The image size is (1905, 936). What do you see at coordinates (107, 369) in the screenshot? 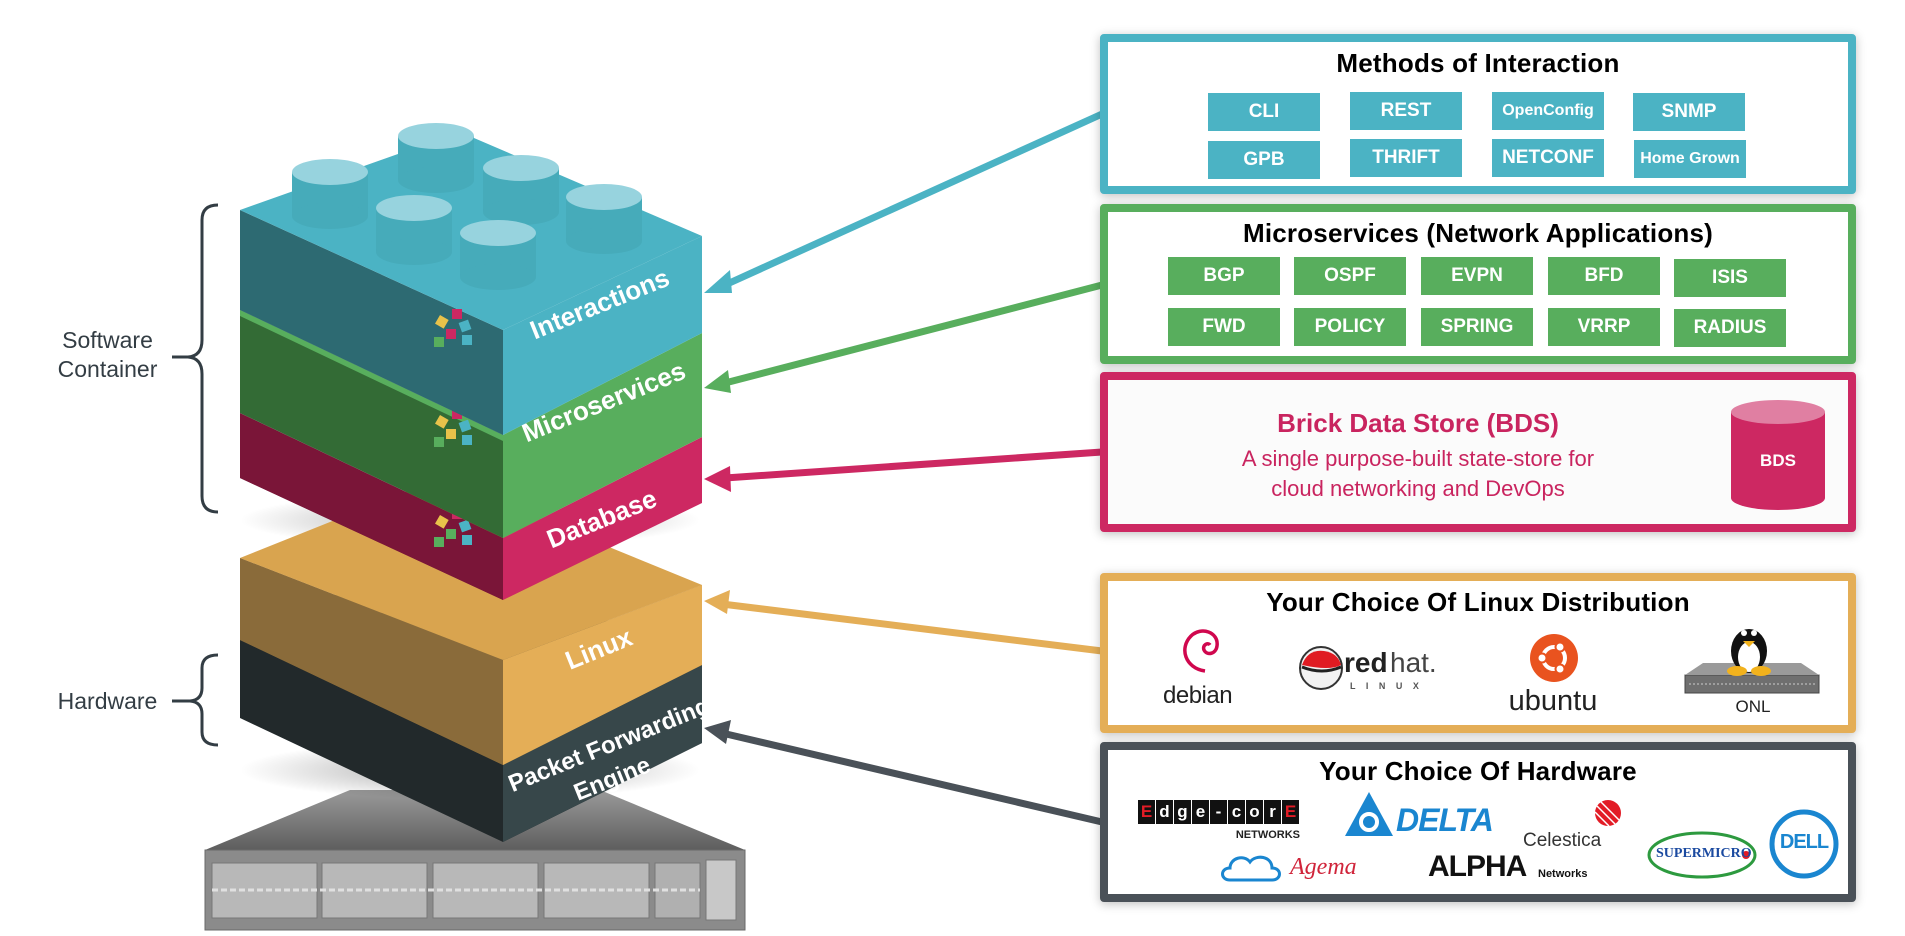
I see `software-label-line2: Container` at bounding box center [107, 369].